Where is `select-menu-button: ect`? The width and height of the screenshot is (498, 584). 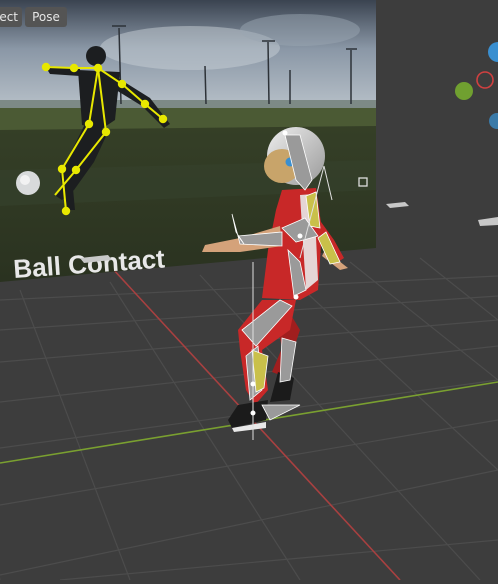
select-menu-button: ect is located at coordinates (11, 17).